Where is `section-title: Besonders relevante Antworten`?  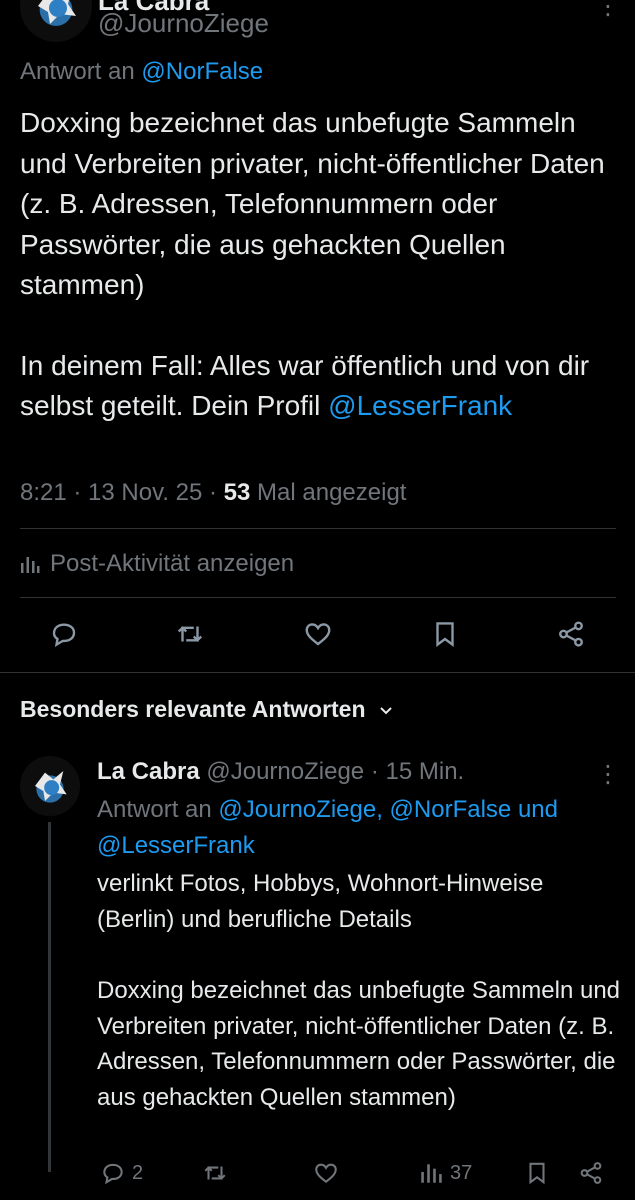 section-title: Besonders relevante Antworten is located at coordinates (193, 709).